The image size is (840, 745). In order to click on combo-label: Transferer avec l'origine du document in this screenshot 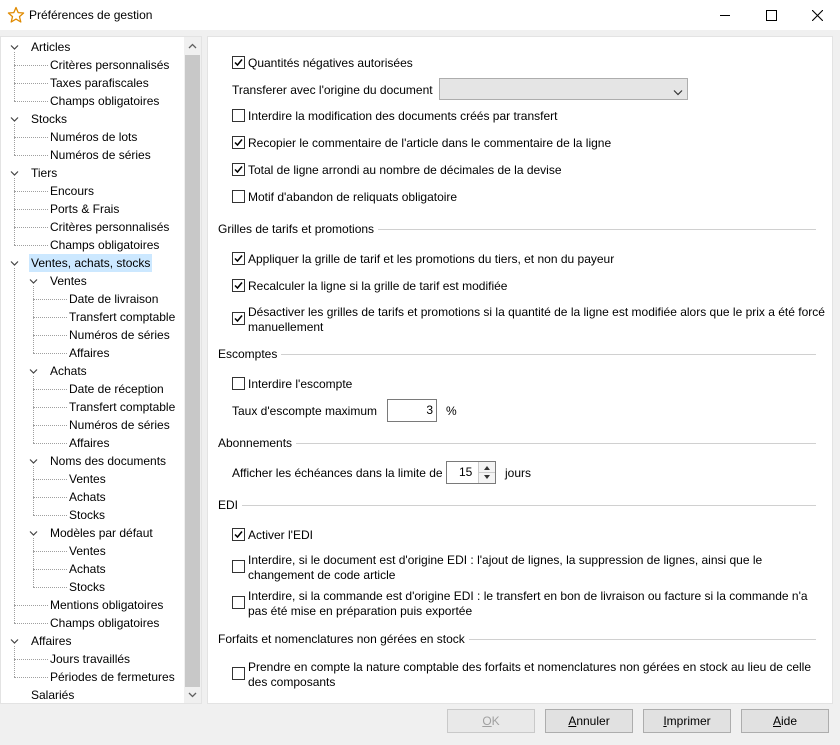, I will do `click(332, 90)`.